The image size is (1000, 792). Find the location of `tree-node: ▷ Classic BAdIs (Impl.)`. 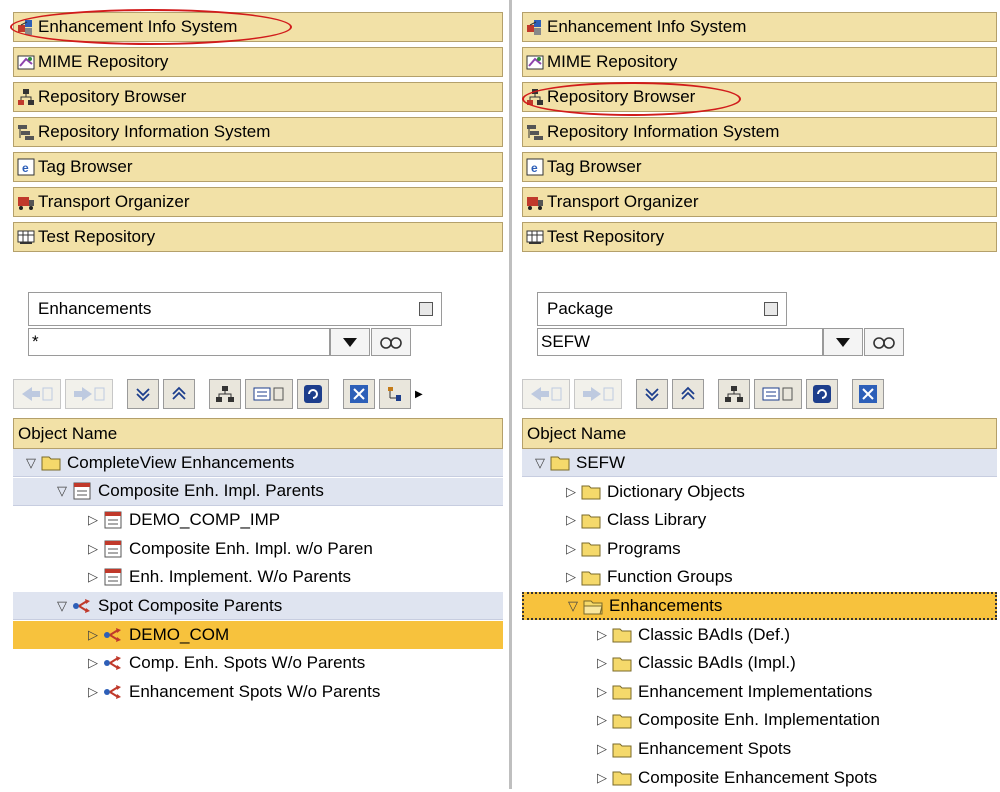

tree-node: ▷ Classic BAdIs (Impl.) is located at coordinates (759, 663).